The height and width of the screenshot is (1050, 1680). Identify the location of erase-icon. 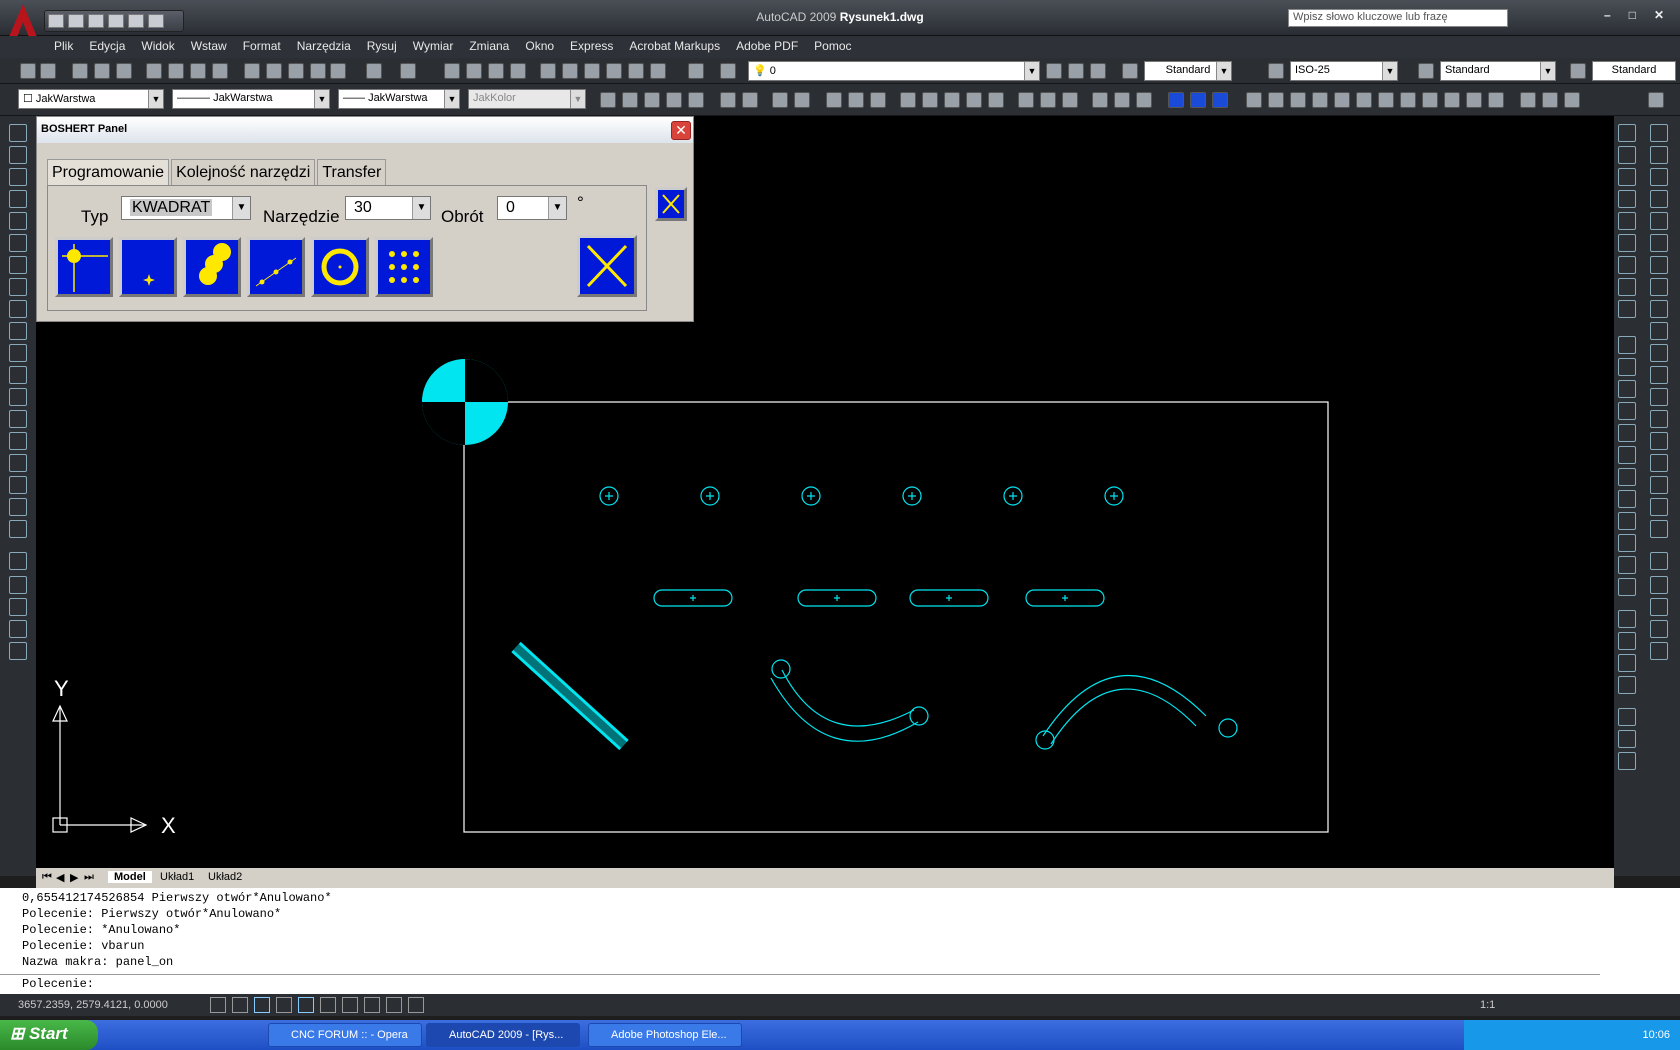
(1659, 133).